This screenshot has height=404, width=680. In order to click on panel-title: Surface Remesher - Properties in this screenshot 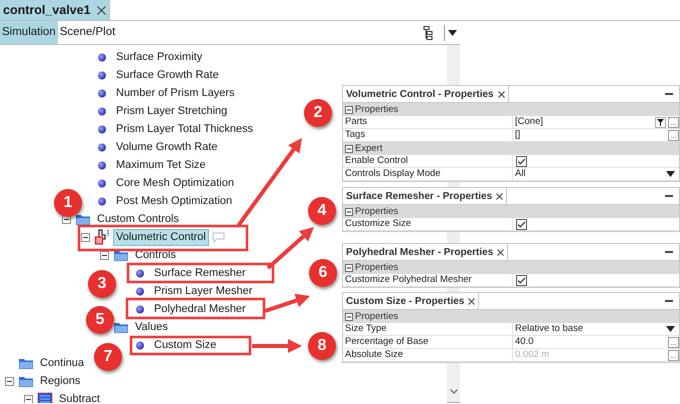, I will do `click(419, 197)`.